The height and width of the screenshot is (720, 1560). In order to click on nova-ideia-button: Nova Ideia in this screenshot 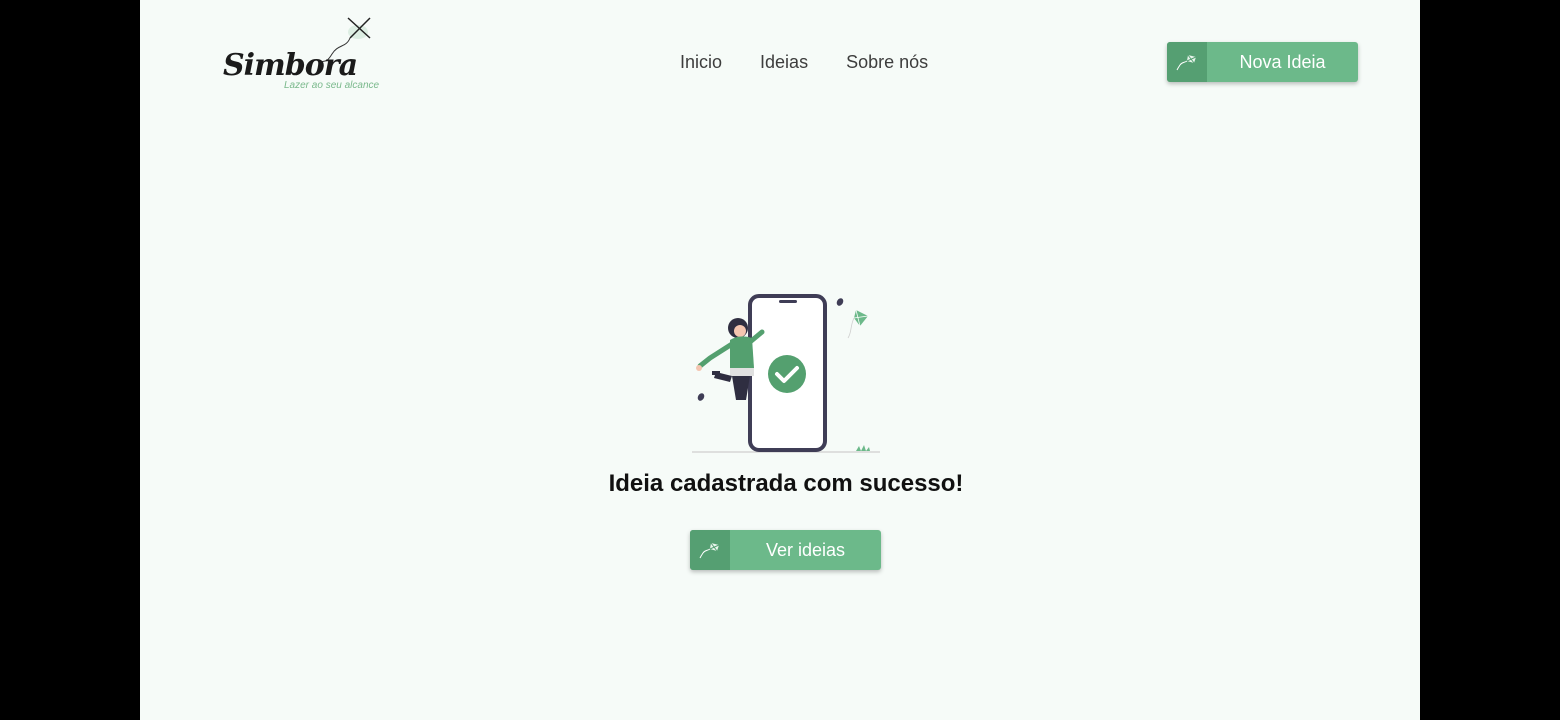, I will do `click(1262, 62)`.